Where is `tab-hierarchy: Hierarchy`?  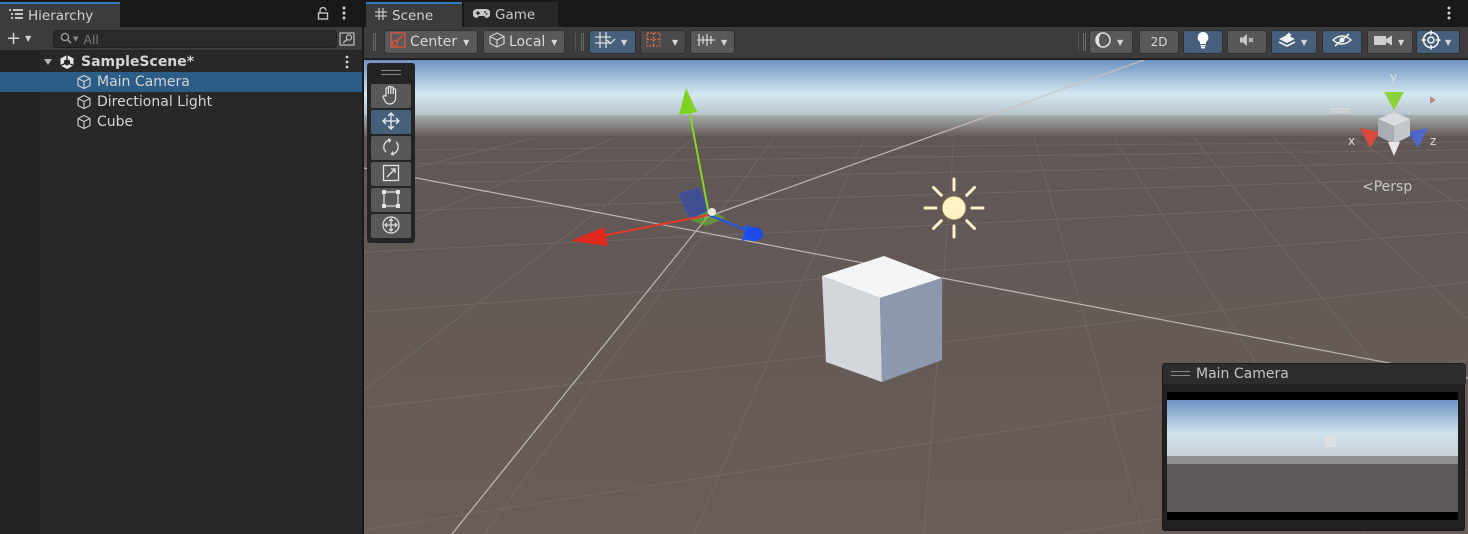
tab-hierarchy: Hierarchy is located at coordinates (60, 14).